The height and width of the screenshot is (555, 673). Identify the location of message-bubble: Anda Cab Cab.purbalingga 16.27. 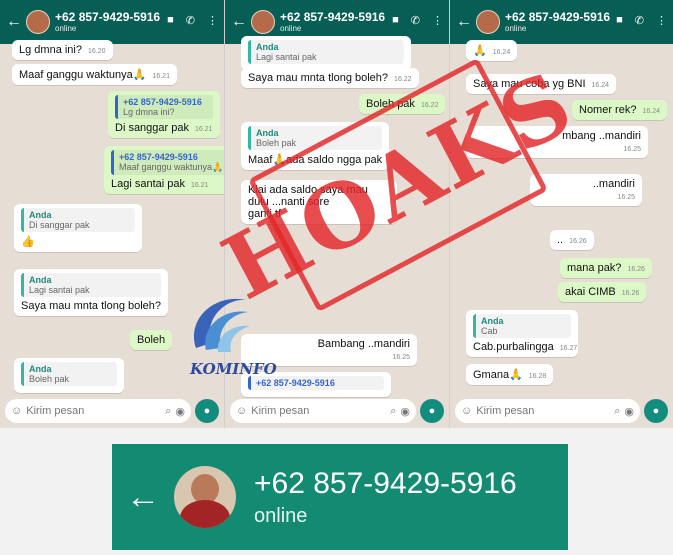
(522, 333).